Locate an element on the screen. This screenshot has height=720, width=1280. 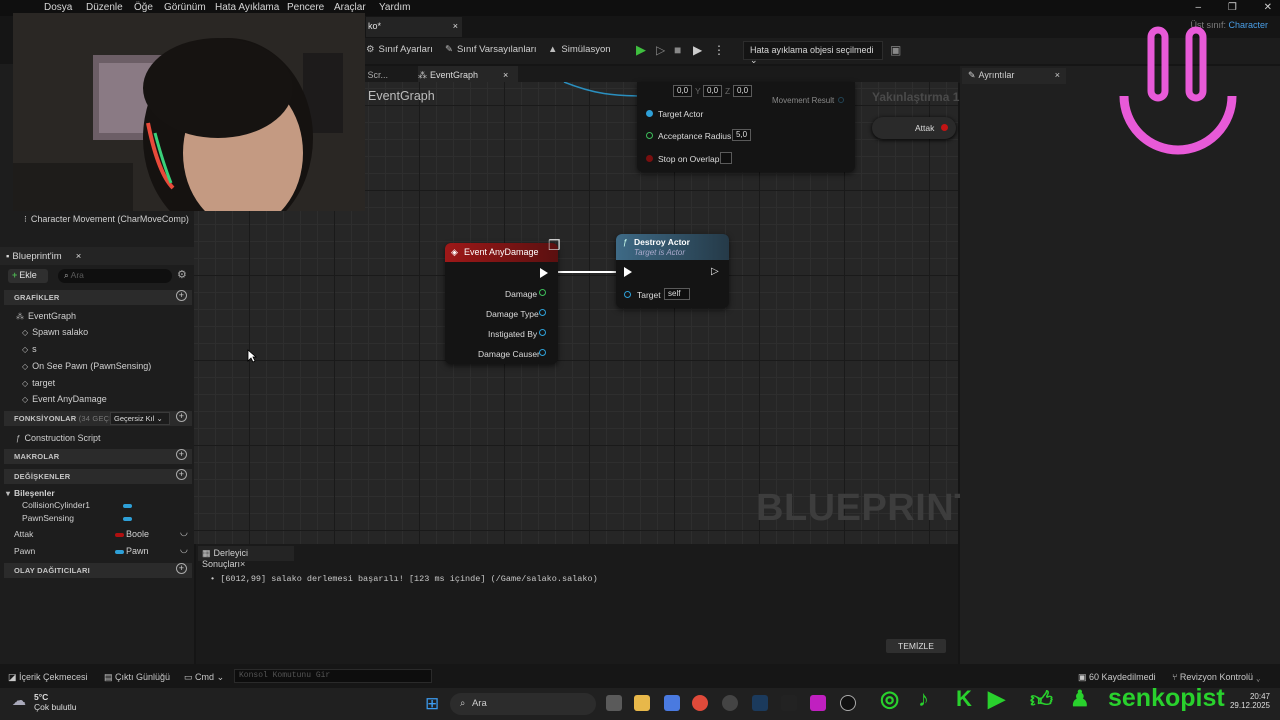
coord-y-field: 0,0 is located at coordinates (713, 91).